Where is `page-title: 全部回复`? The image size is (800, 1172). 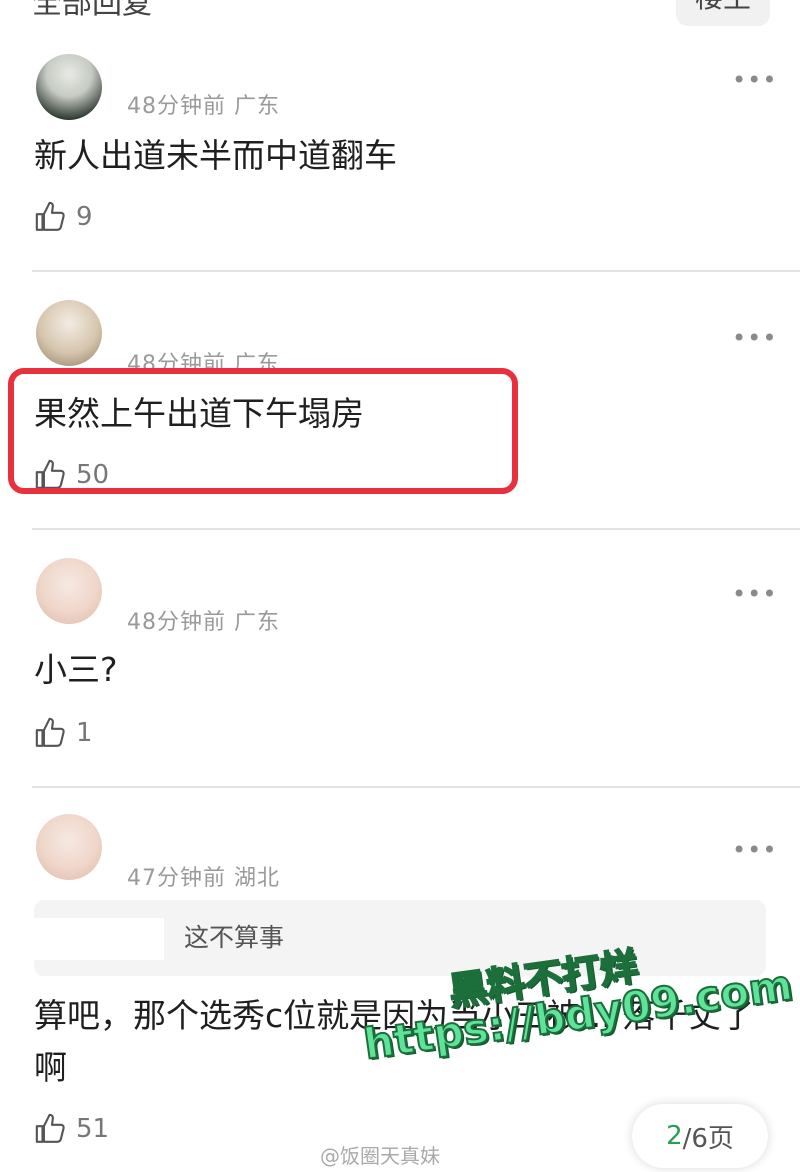 page-title: 全部回复 is located at coordinates (92, 10).